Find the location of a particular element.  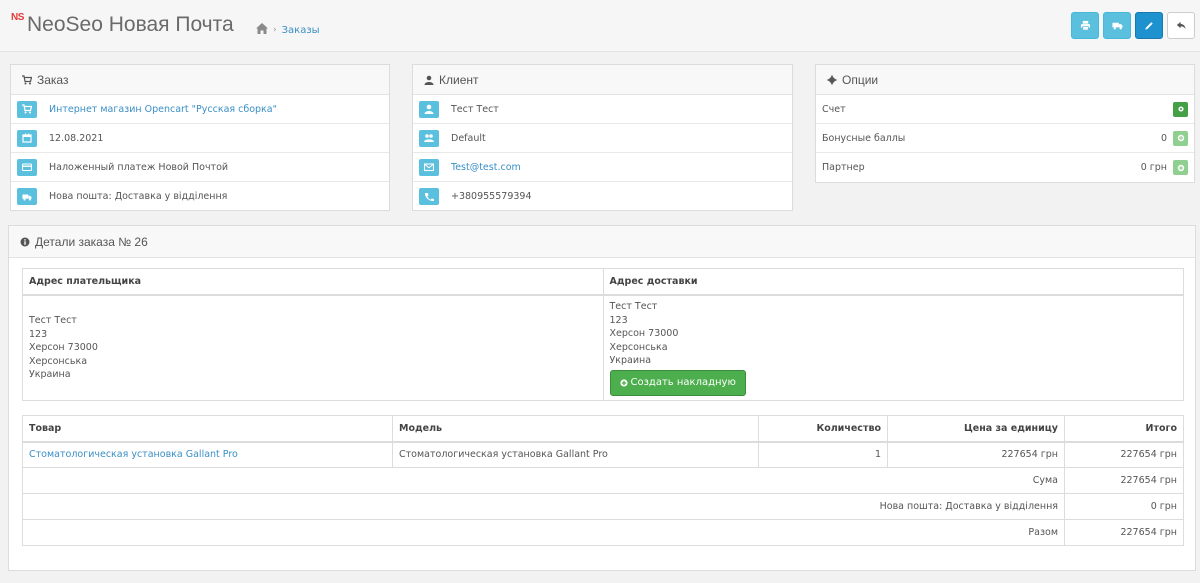

order-payment-row: Наложенный платеж Новой Почтой is located at coordinates (200, 167).